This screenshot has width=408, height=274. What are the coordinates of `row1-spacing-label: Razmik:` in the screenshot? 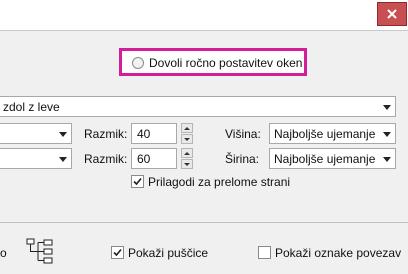 It's located at (106, 134).